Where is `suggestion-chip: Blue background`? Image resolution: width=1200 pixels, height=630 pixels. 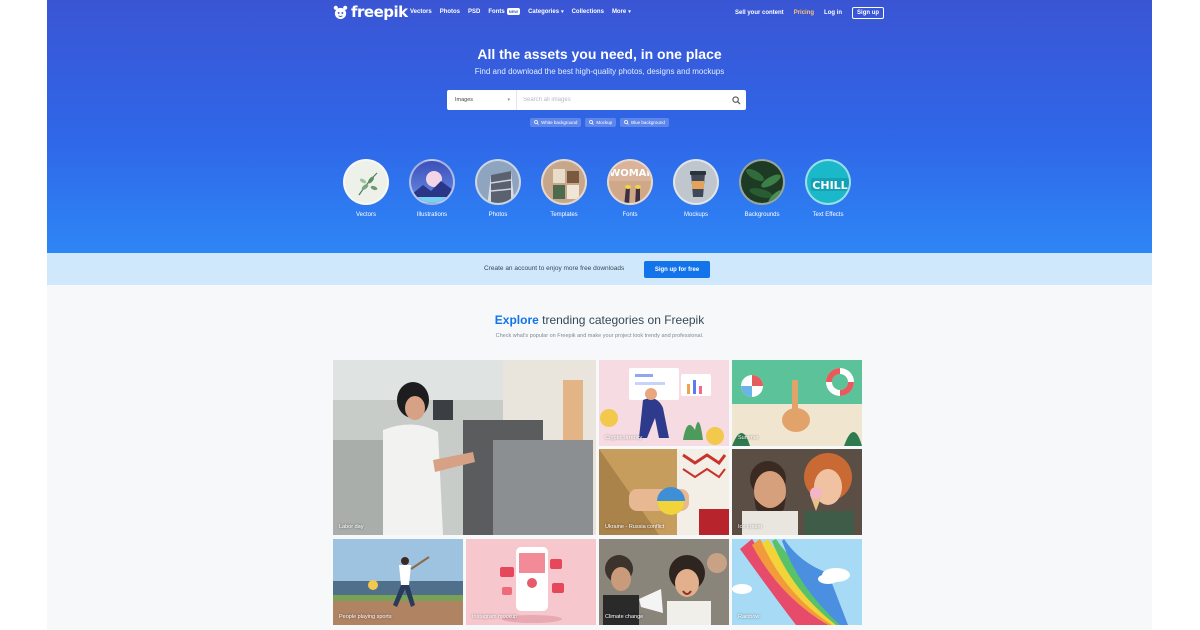
suggestion-chip: Blue background is located at coordinates (644, 122).